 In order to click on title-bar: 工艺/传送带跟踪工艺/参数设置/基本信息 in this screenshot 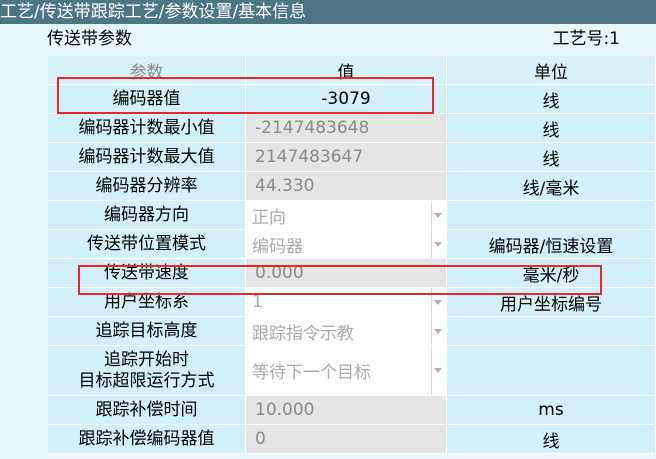, I will do `click(328, 12)`.